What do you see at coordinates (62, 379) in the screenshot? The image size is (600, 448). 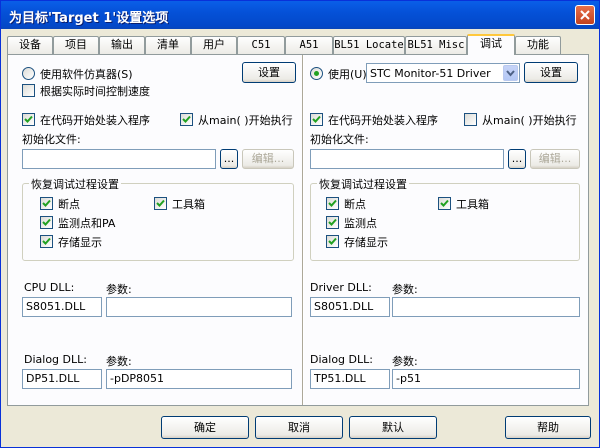 I see `dialog-dll-input: DP51.DLL` at bounding box center [62, 379].